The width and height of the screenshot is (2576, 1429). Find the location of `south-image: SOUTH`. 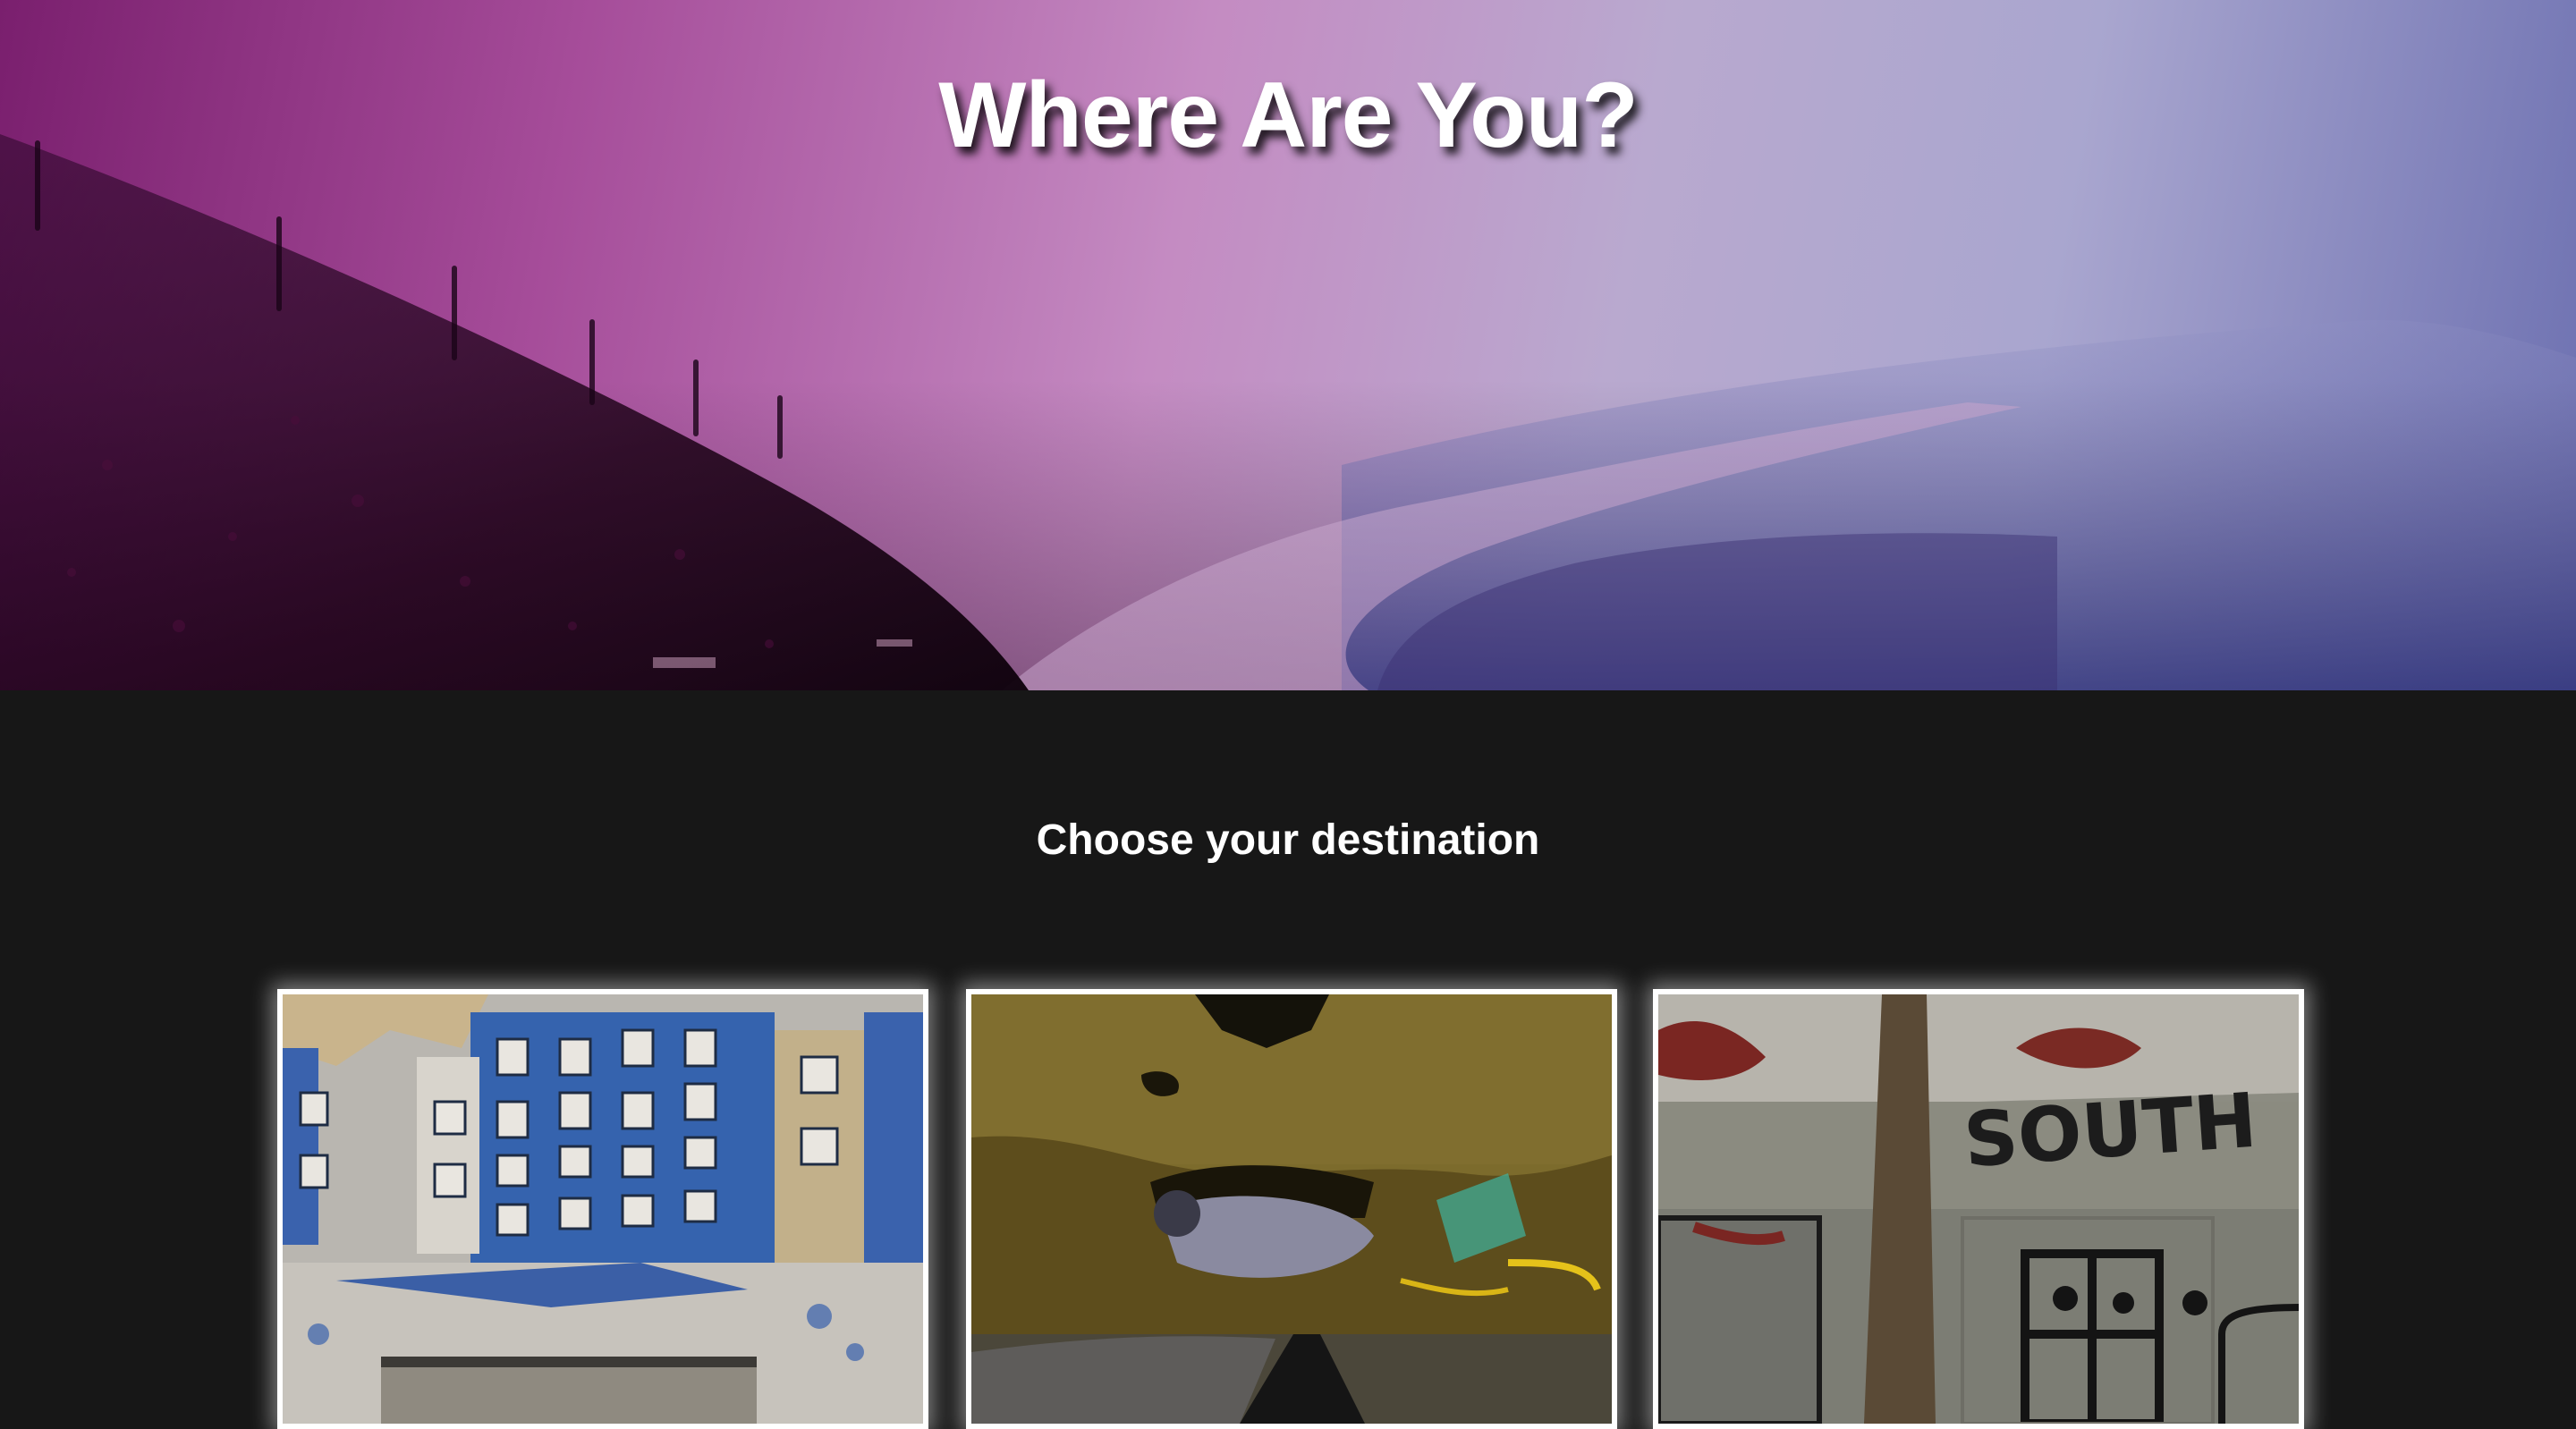

south-image: SOUTH is located at coordinates (1978, 1209).